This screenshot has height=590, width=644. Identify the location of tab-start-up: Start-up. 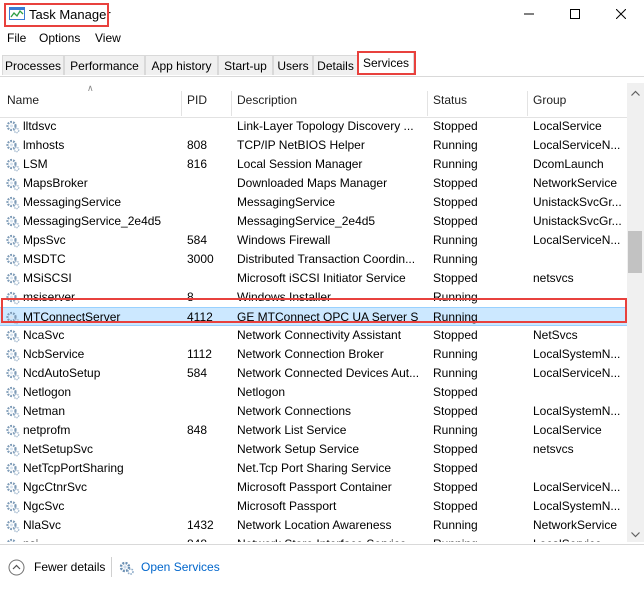
(245, 65).